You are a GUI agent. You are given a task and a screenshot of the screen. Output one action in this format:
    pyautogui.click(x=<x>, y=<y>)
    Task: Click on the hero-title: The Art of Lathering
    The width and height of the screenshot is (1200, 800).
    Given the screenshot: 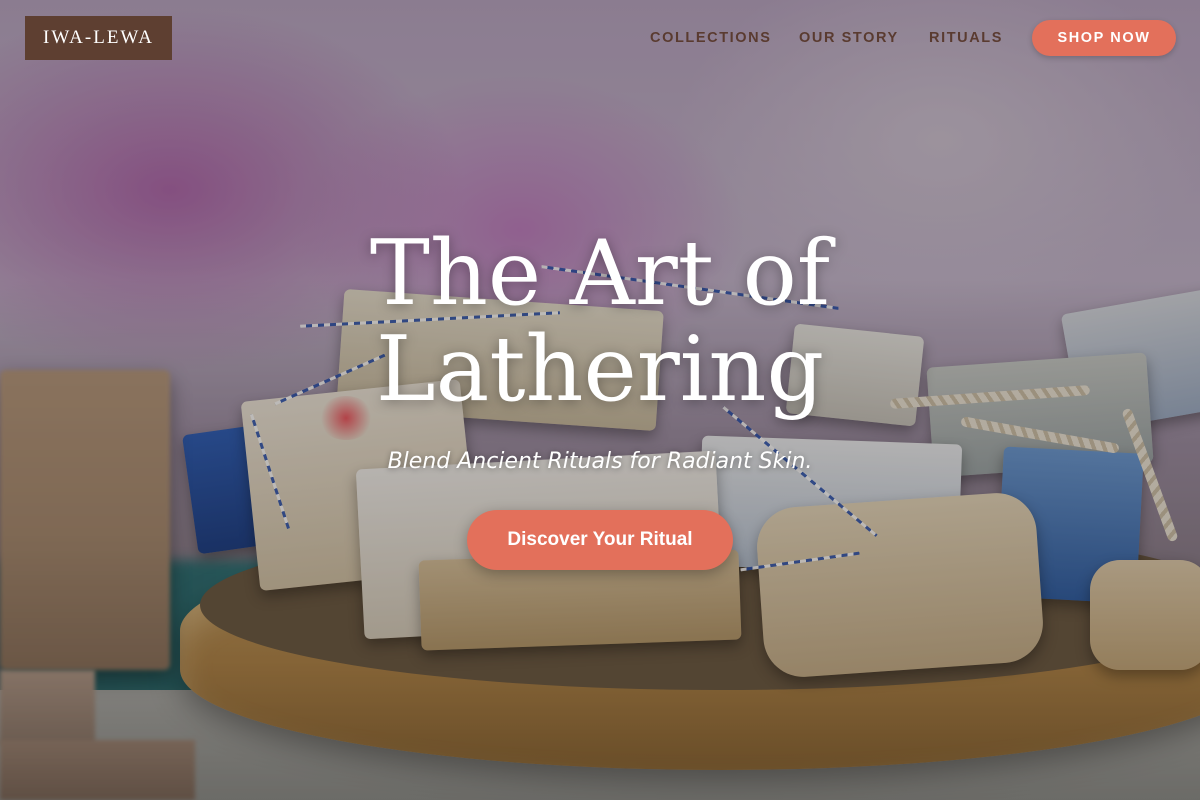 What is the action you would take?
    pyautogui.click(x=600, y=321)
    